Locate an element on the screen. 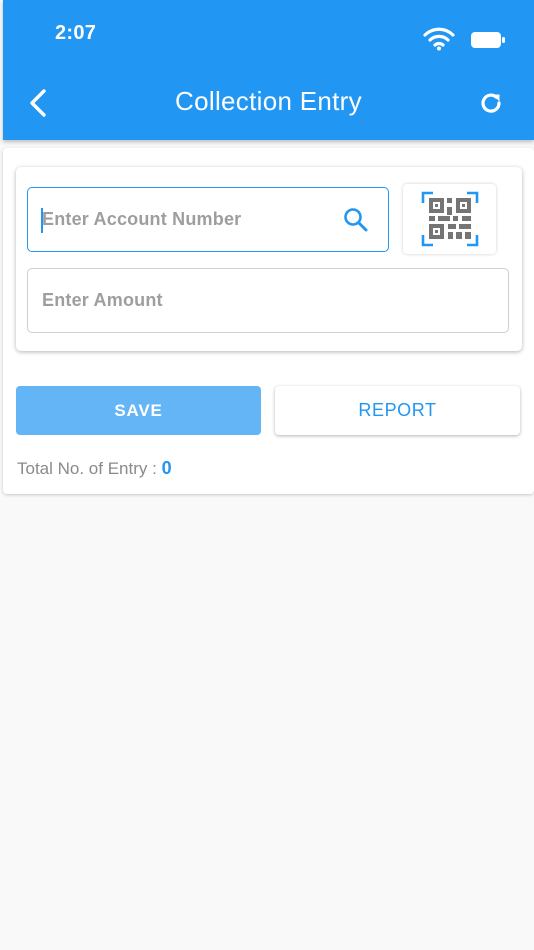 The image size is (534, 950). account-number-input: Enter Account Number is located at coordinates (208, 219).